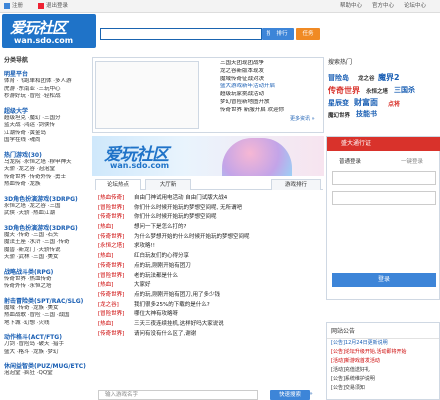 The height and width of the screenshot is (400, 440). What do you see at coordinates (46, 126) in the screenshot?
I see `sidebar-game-links: 蓝天战 ·鸿运 ·剑侠传` at bounding box center [46, 126].